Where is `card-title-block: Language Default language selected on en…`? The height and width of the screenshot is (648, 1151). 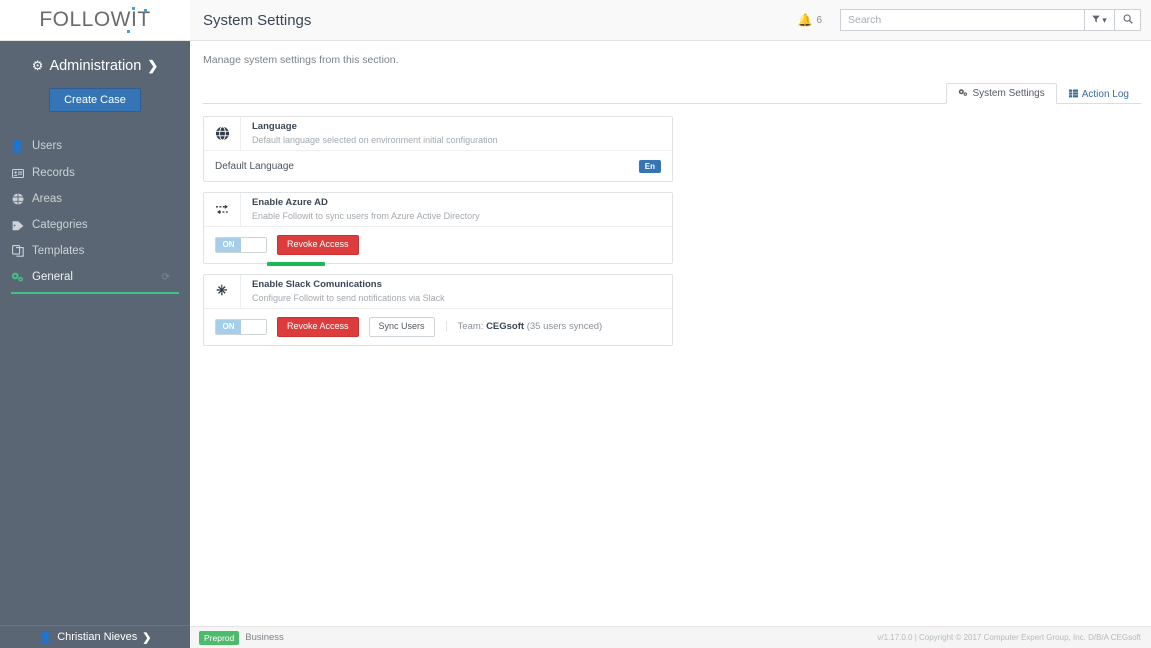
card-title-block: Language Default language selected on en… is located at coordinates (369, 133).